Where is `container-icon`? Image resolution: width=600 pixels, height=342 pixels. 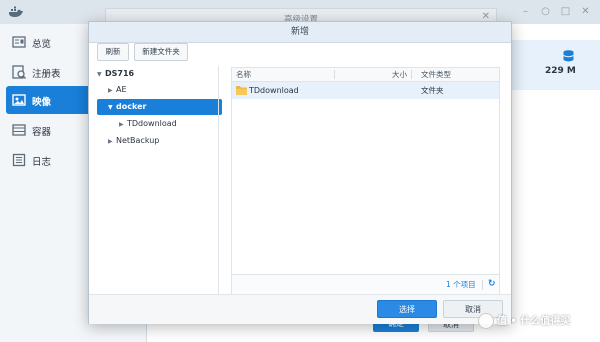 container-icon is located at coordinates (19, 130).